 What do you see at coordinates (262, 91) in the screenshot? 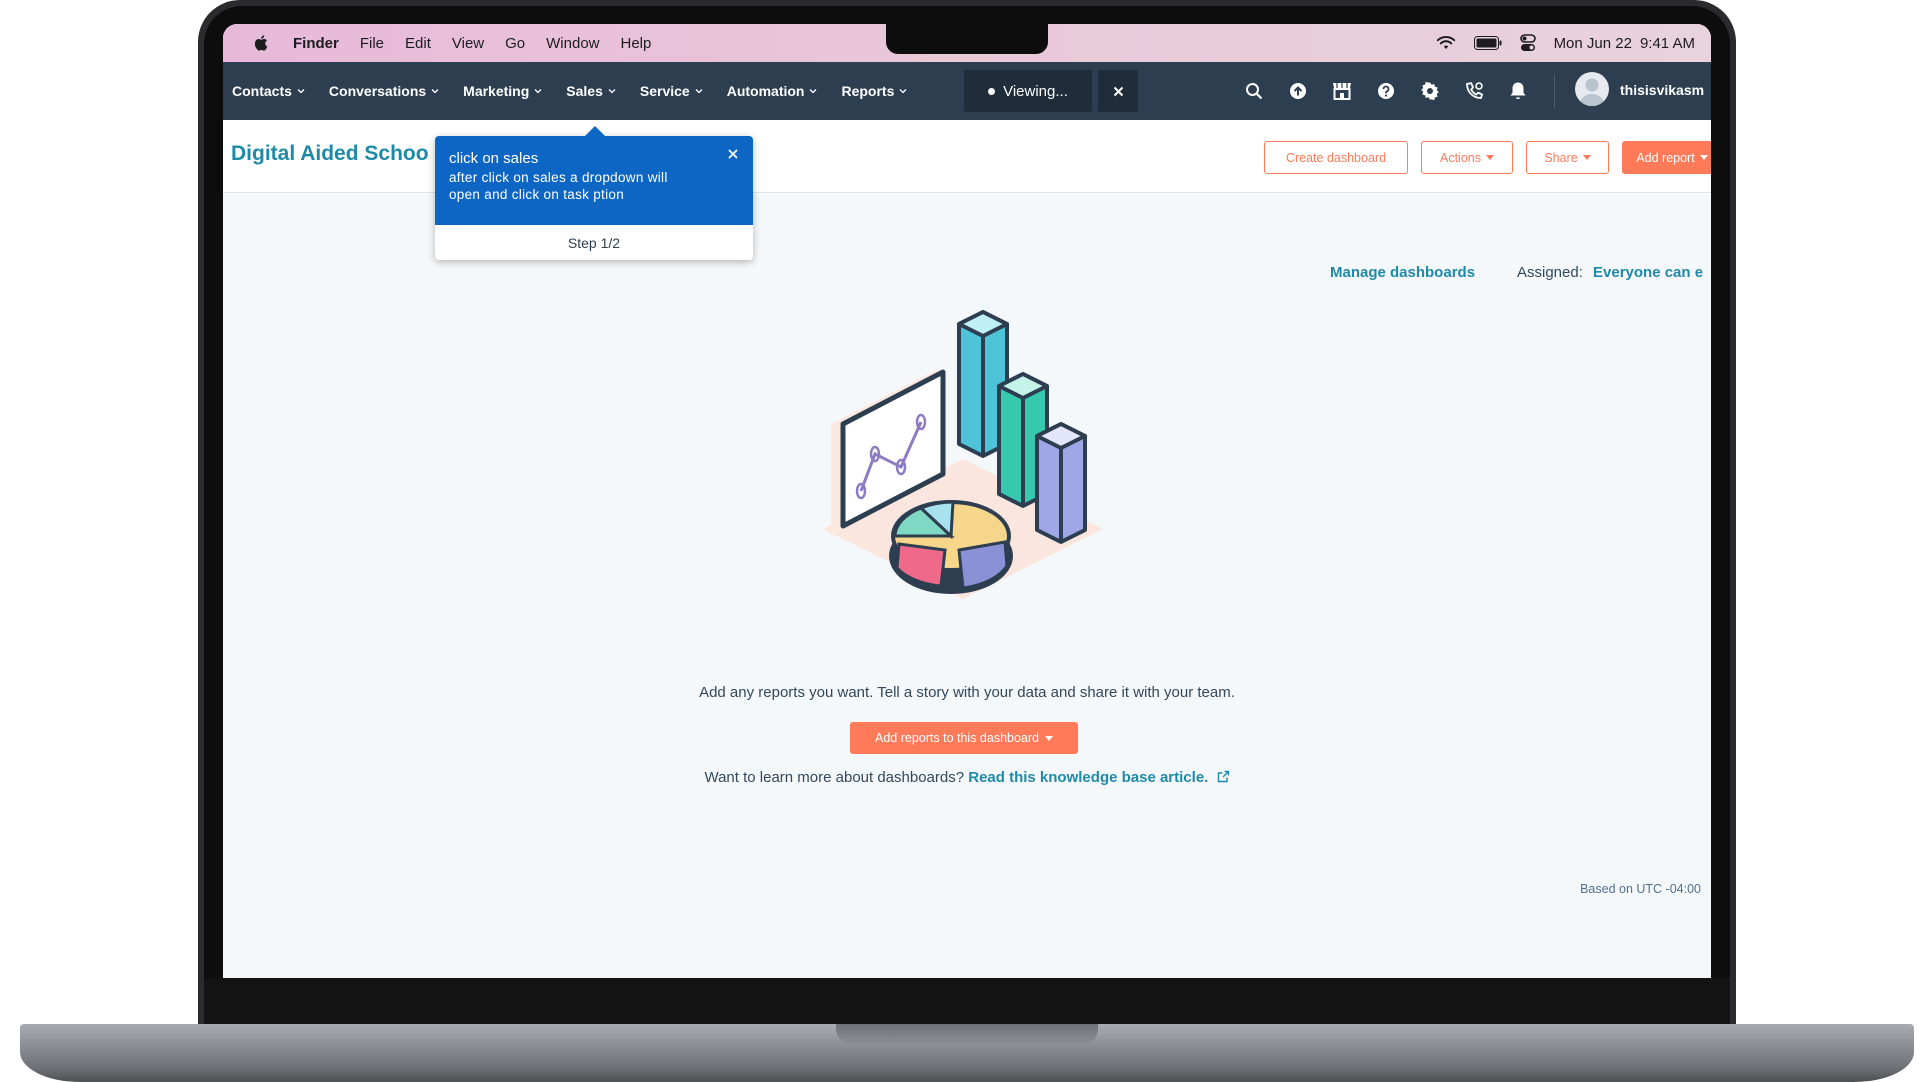
I see `nav-item-label: Contacts` at bounding box center [262, 91].